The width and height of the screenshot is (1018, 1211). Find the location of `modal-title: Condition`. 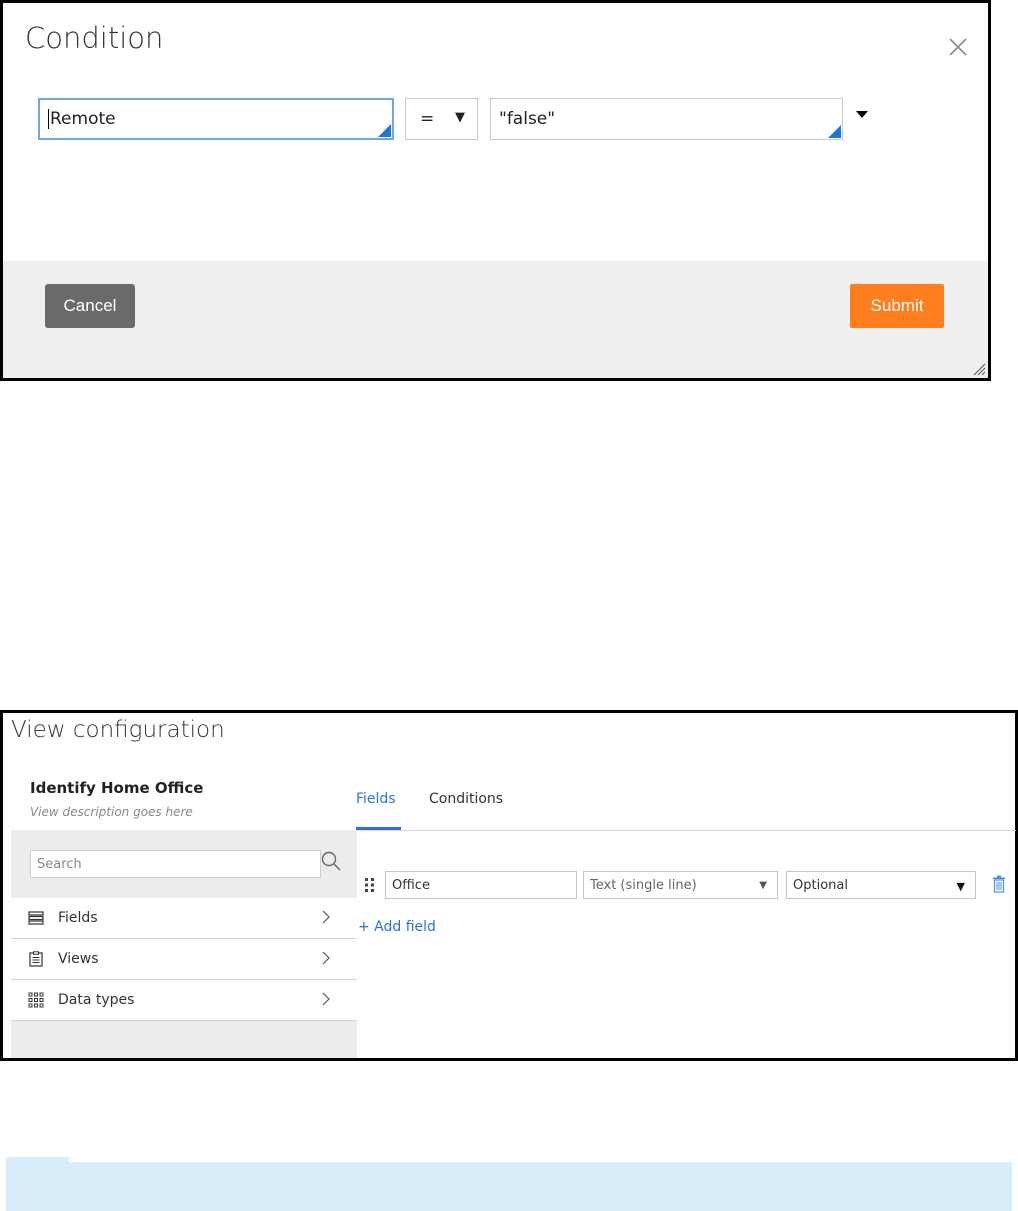

modal-title: Condition is located at coordinates (94, 38).